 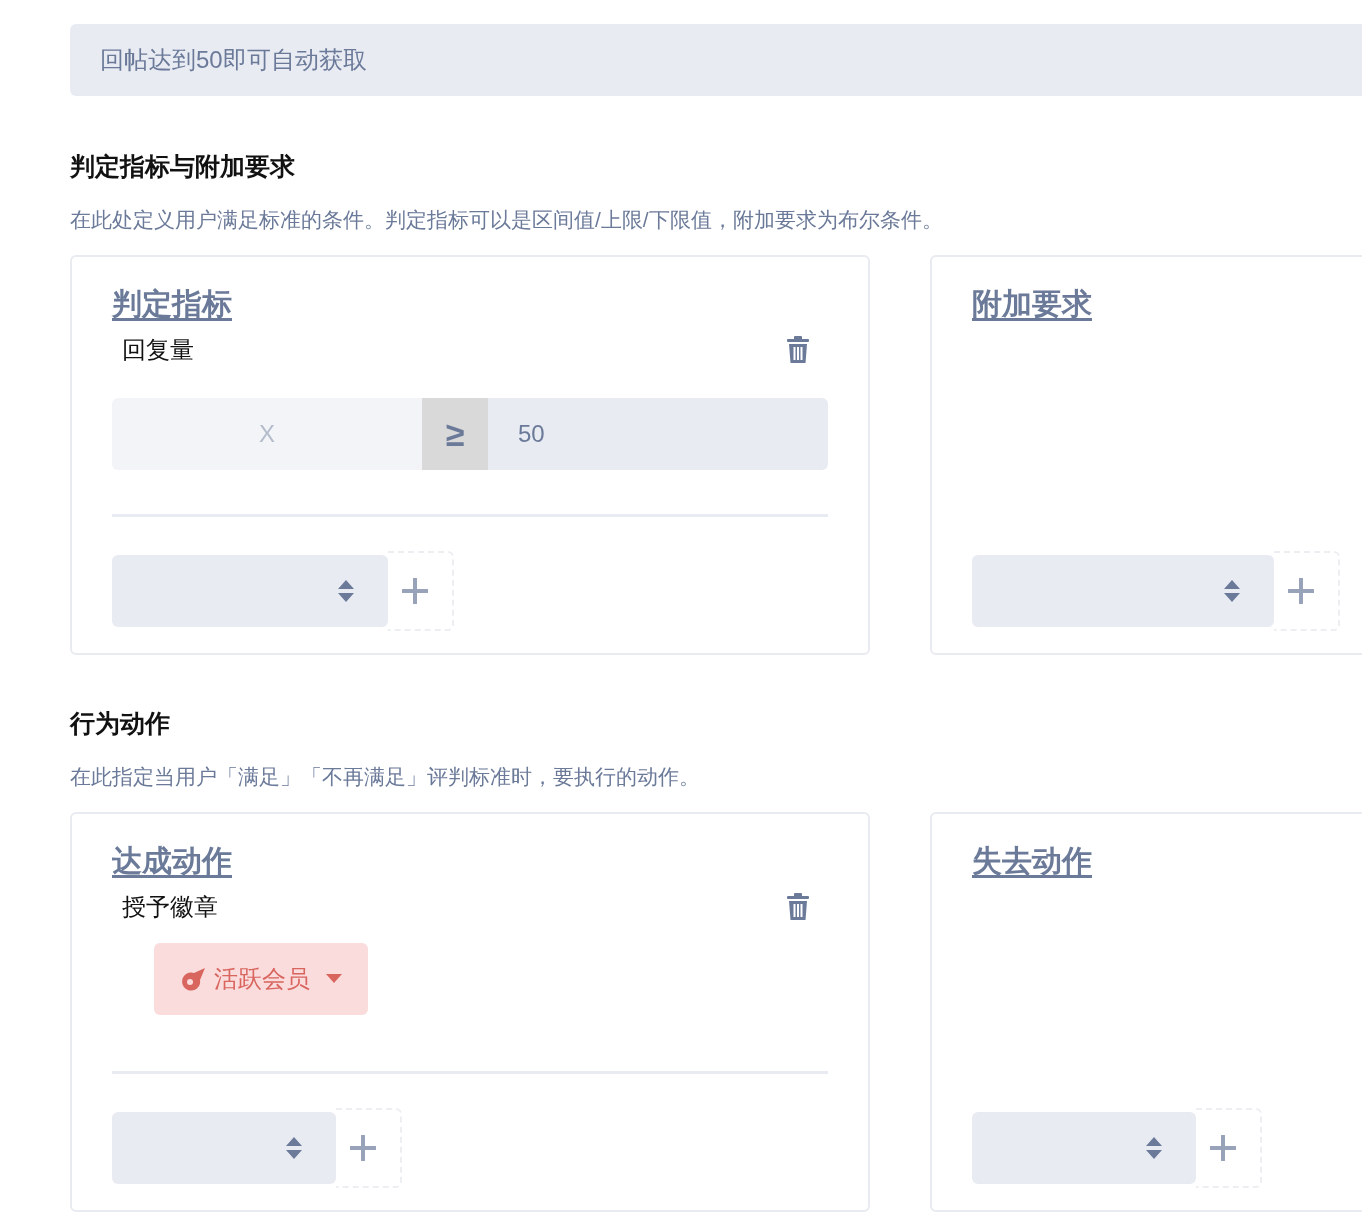 What do you see at coordinates (261, 979) in the screenshot?
I see `badge-dropdown: 活跃会员` at bounding box center [261, 979].